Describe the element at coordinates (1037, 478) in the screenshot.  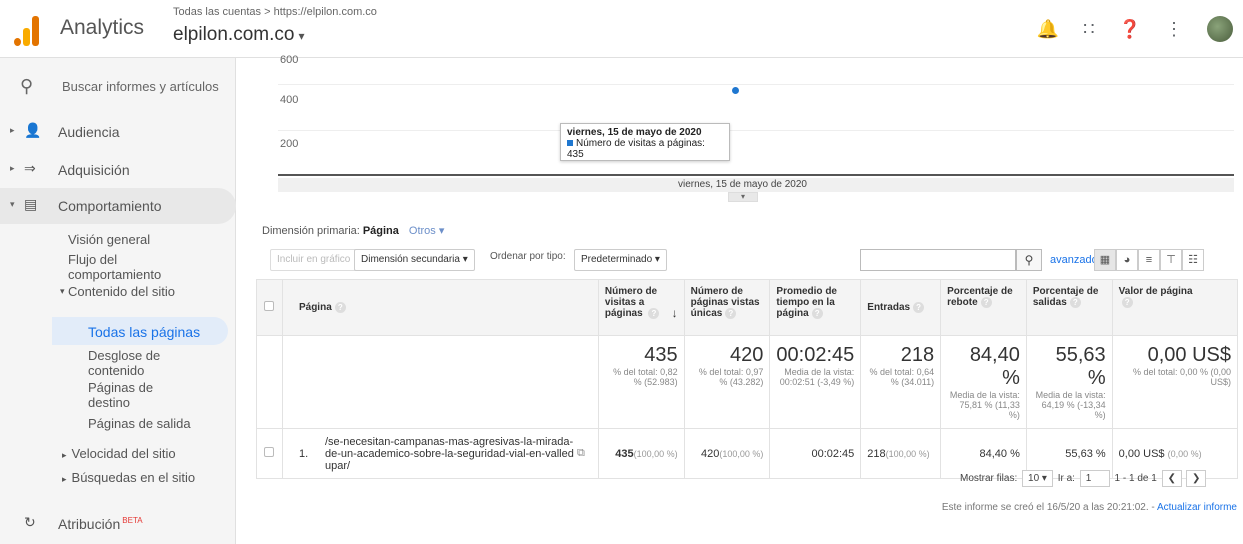
I see `rows-per-page-select: 10 ▾` at that location.